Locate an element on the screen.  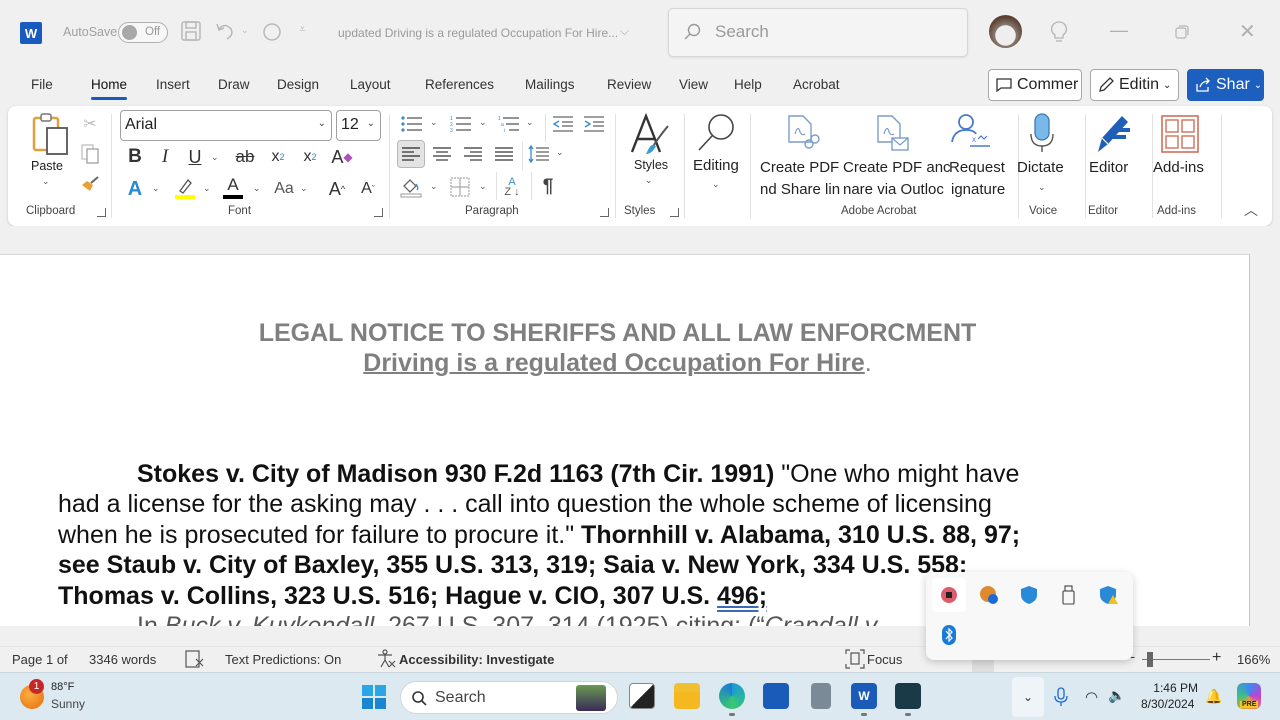
weather-temp: 88°F is located at coordinates (62, 687).